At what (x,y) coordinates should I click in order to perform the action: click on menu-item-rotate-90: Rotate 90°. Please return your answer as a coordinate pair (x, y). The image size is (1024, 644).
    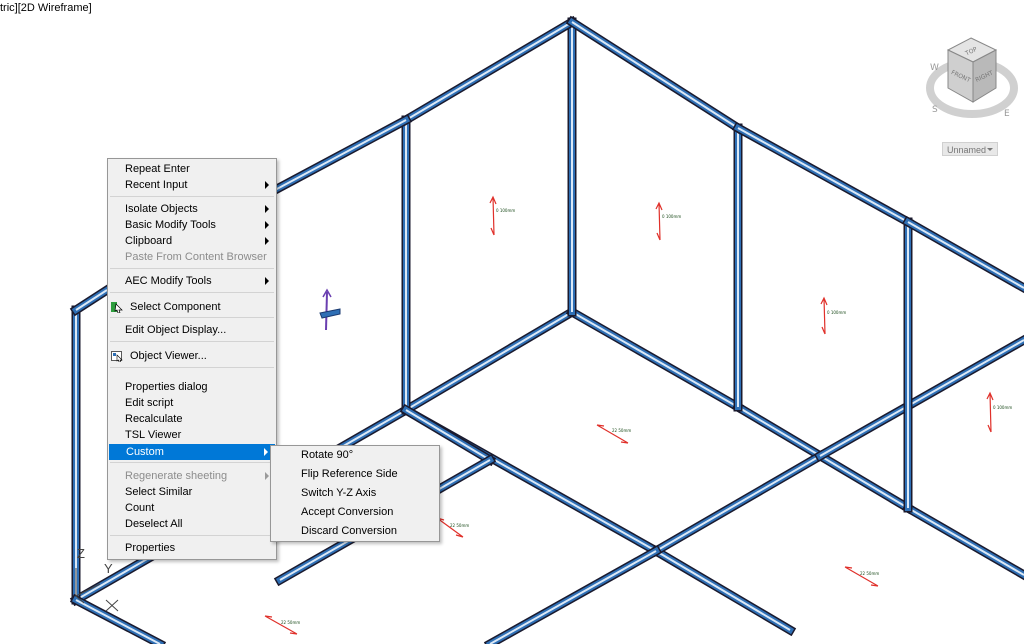
    Looking at the image, I should click on (355, 455).